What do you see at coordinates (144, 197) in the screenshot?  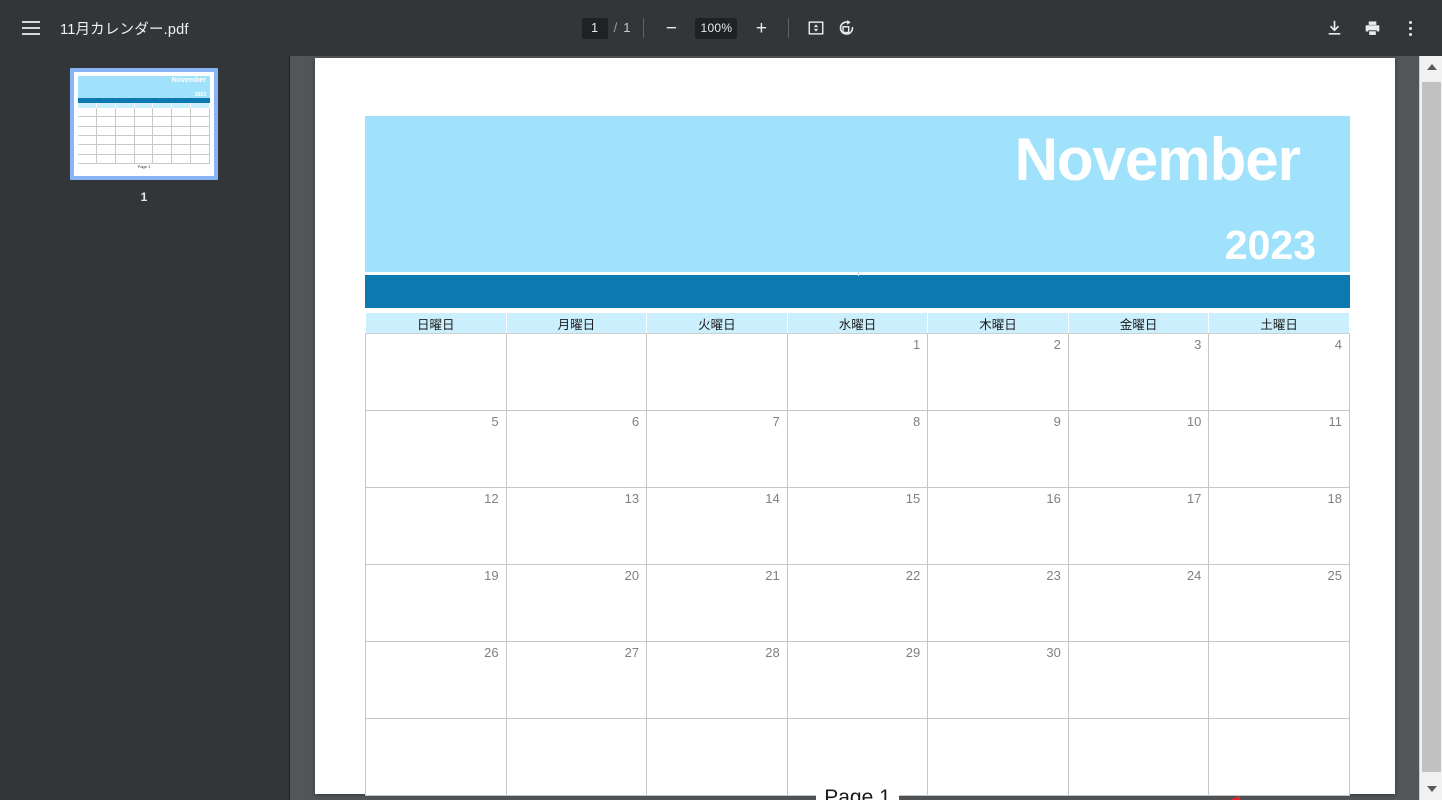 I see `thumbnail-page-number: 1` at bounding box center [144, 197].